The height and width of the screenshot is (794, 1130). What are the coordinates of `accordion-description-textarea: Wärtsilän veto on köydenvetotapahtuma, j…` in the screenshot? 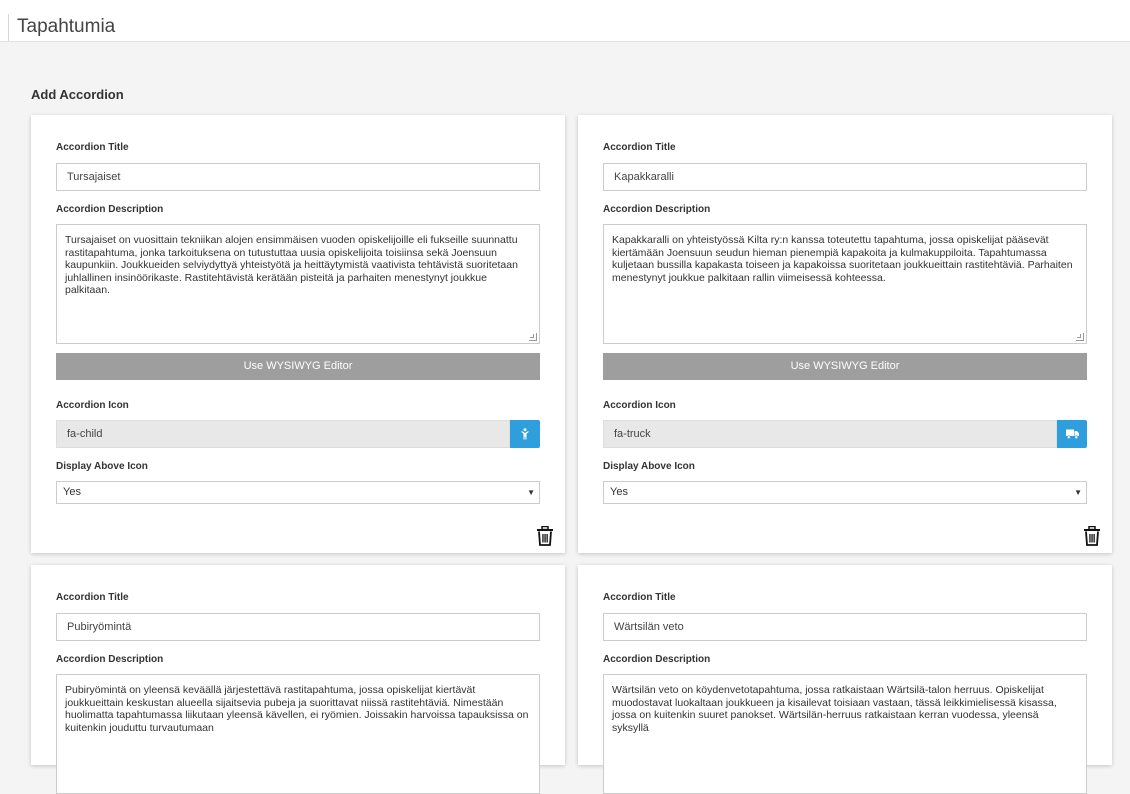 It's located at (845, 734).